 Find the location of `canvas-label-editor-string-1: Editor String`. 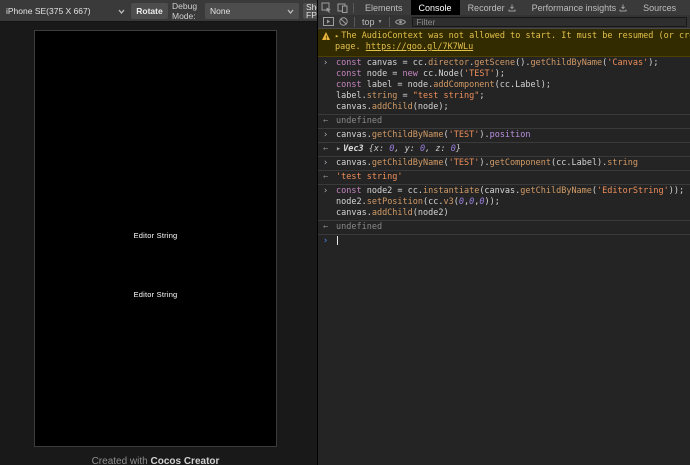

canvas-label-editor-string-1: Editor String is located at coordinates (155, 235).